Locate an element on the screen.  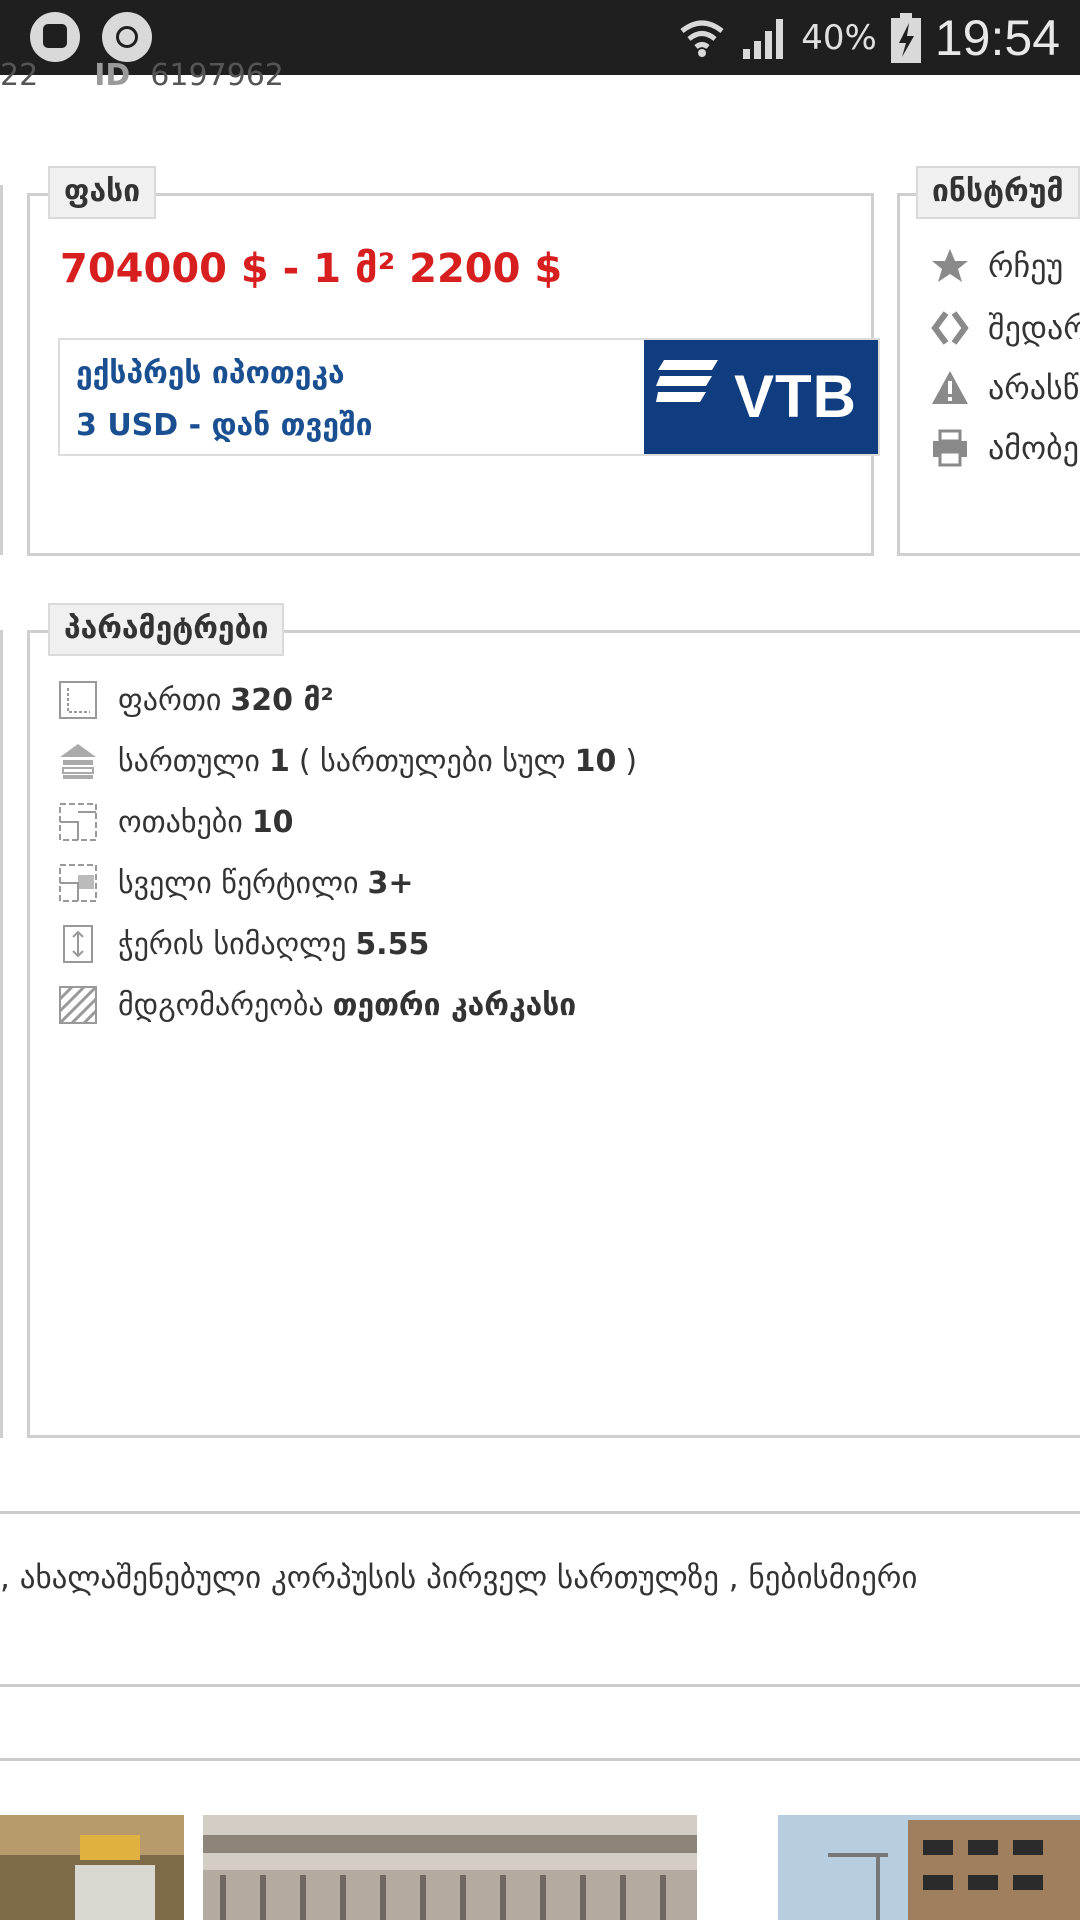
facade-photo-icon is located at coordinates (450, 1867).